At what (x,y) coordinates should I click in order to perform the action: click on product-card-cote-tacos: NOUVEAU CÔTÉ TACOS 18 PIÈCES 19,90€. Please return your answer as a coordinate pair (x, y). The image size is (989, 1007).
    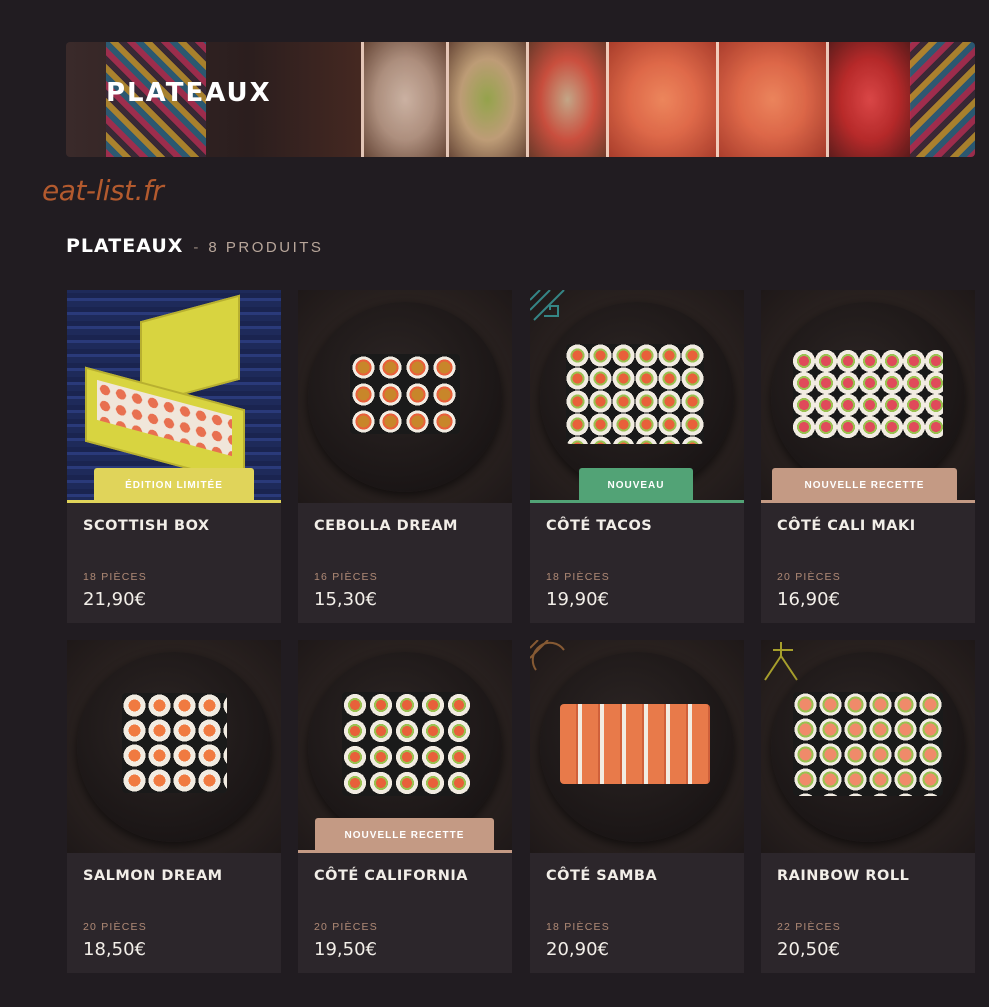
    Looking at the image, I should click on (637, 456).